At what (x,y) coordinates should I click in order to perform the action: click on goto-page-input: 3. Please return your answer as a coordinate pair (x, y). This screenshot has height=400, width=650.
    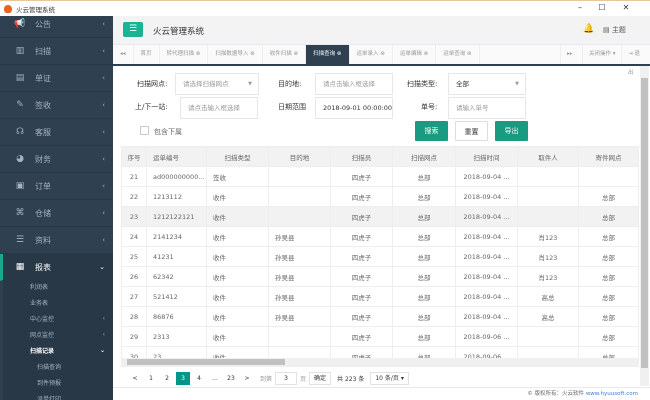
    Looking at the image, I should click on (286, 378).